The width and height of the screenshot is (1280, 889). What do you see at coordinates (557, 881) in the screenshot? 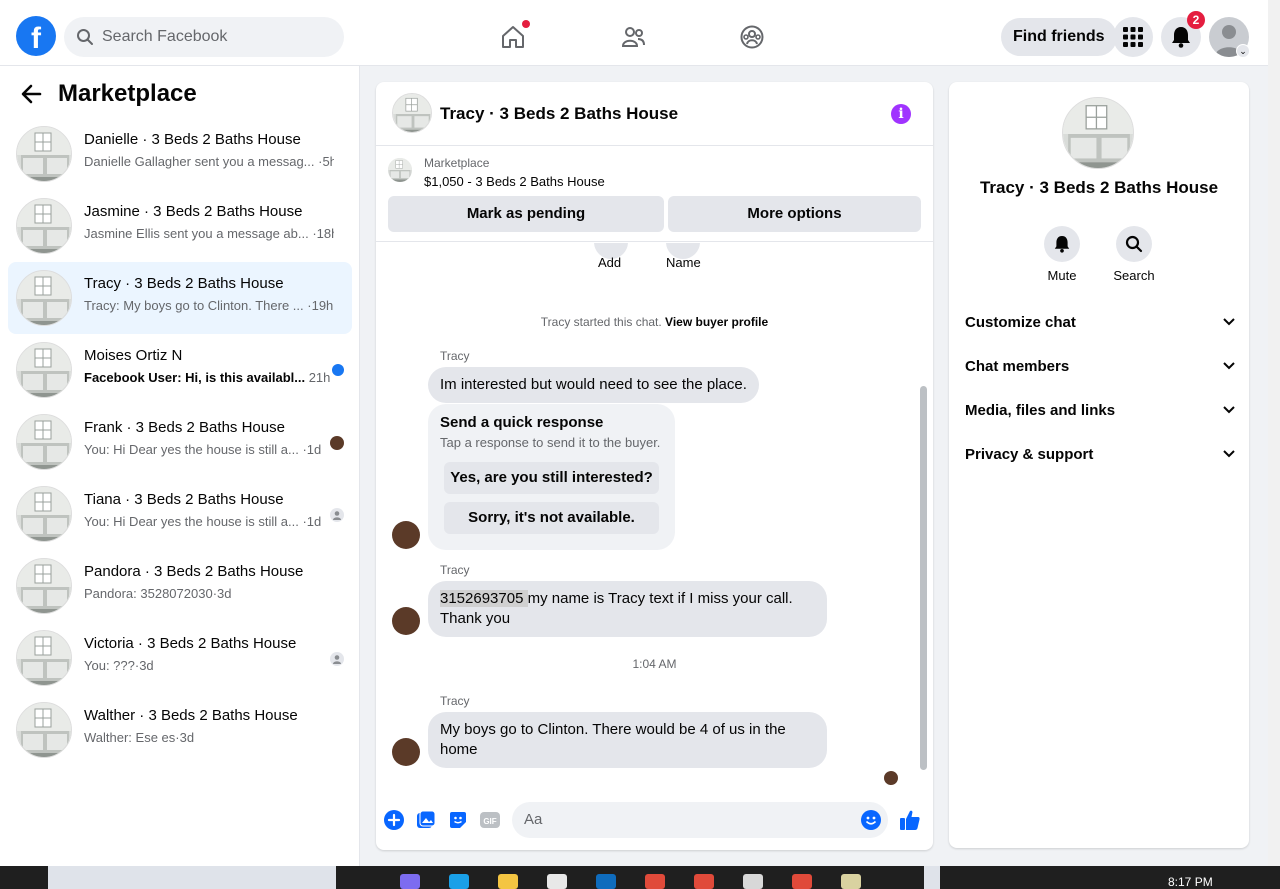
I see `store-icon` at bounding box center [557, 881].